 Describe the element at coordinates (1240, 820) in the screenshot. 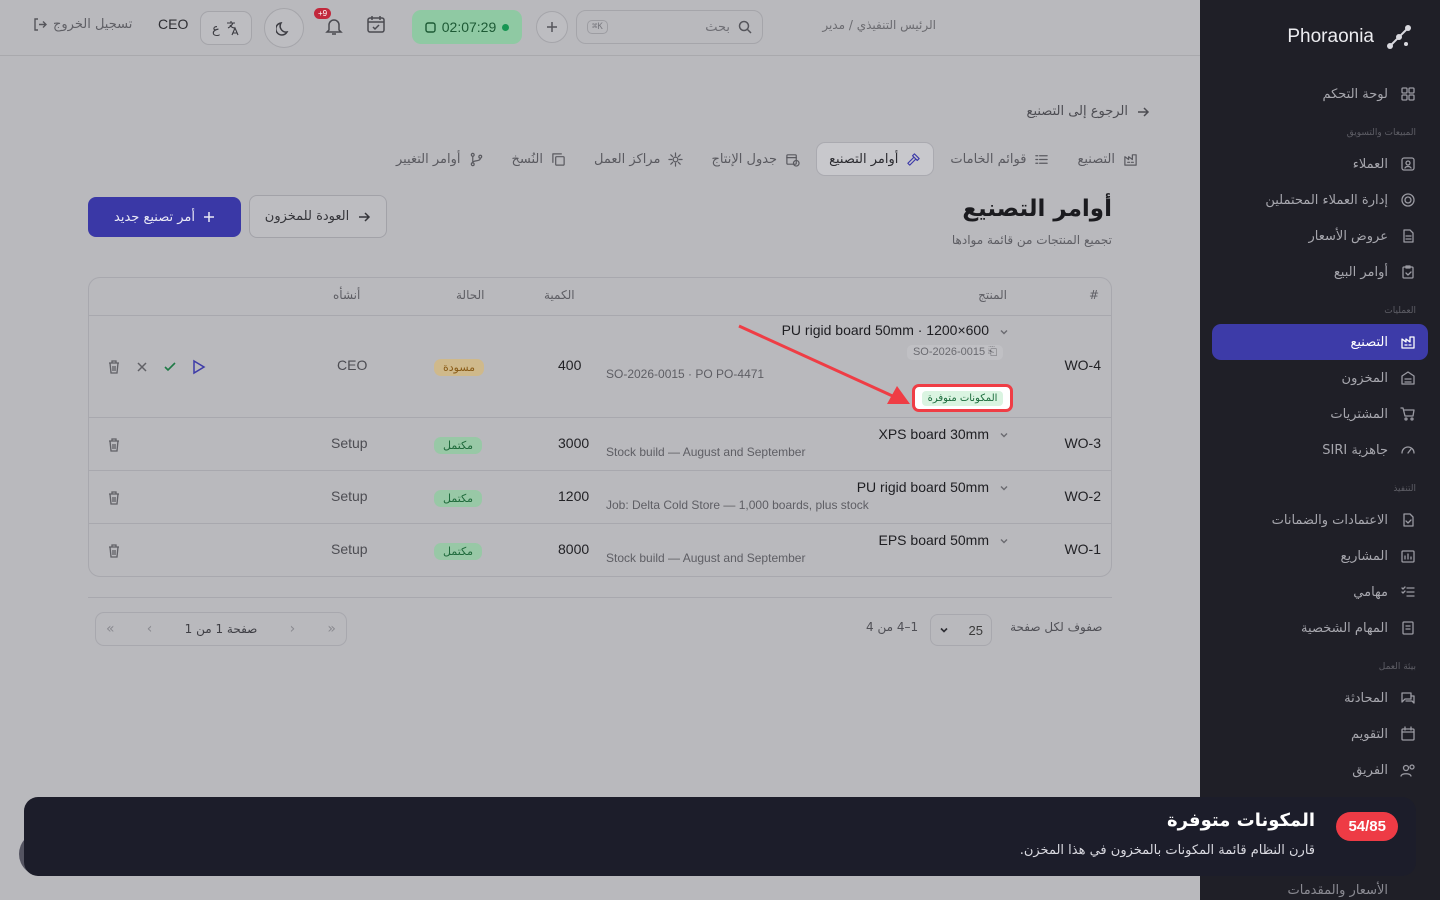

I see `tour-title: المكونات متوفرة` at that location.